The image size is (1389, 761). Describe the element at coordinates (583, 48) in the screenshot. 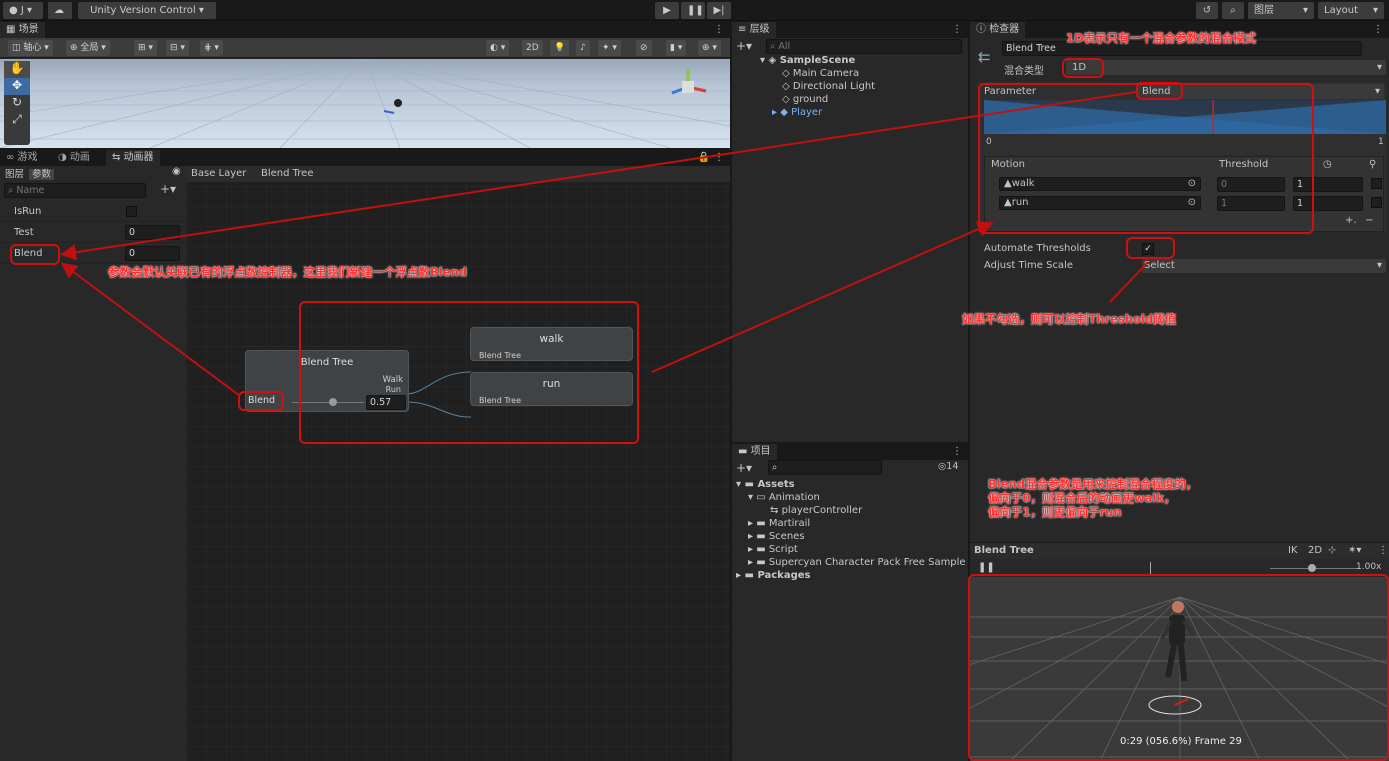

I see `audio-icon: ♪` at that location.